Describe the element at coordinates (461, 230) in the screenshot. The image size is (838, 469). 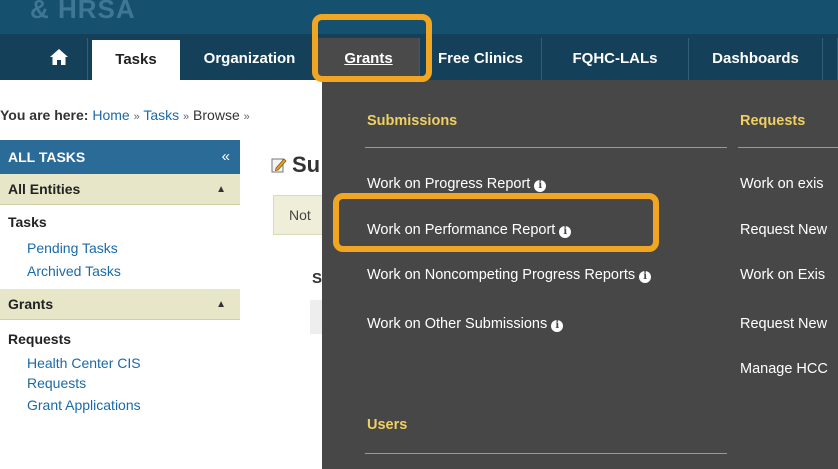
I see `menu-item-label: Work on Performance Report` at that location.